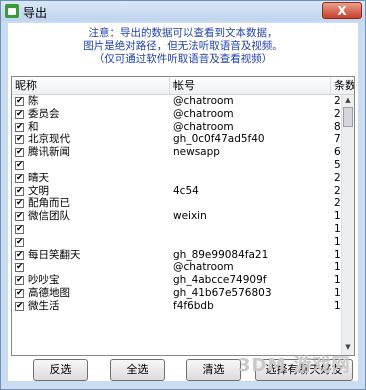 This screenshot has height=390, width=366. I want to click on table-row: 微生活f4f6bdb1, so click(177, 306).